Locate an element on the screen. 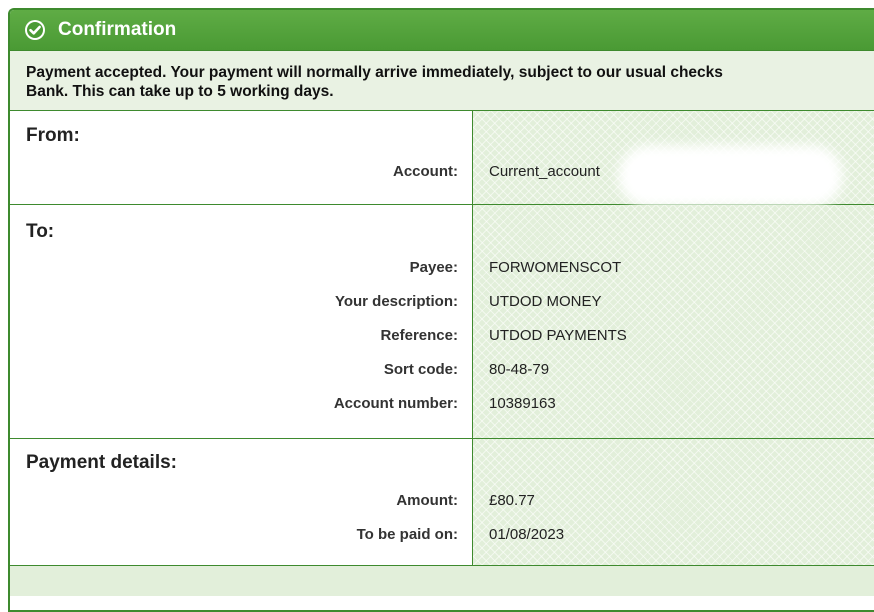 The width and height of the screenshot is (874, 612). description-label: Your description: is located at coordinates (396, 301).